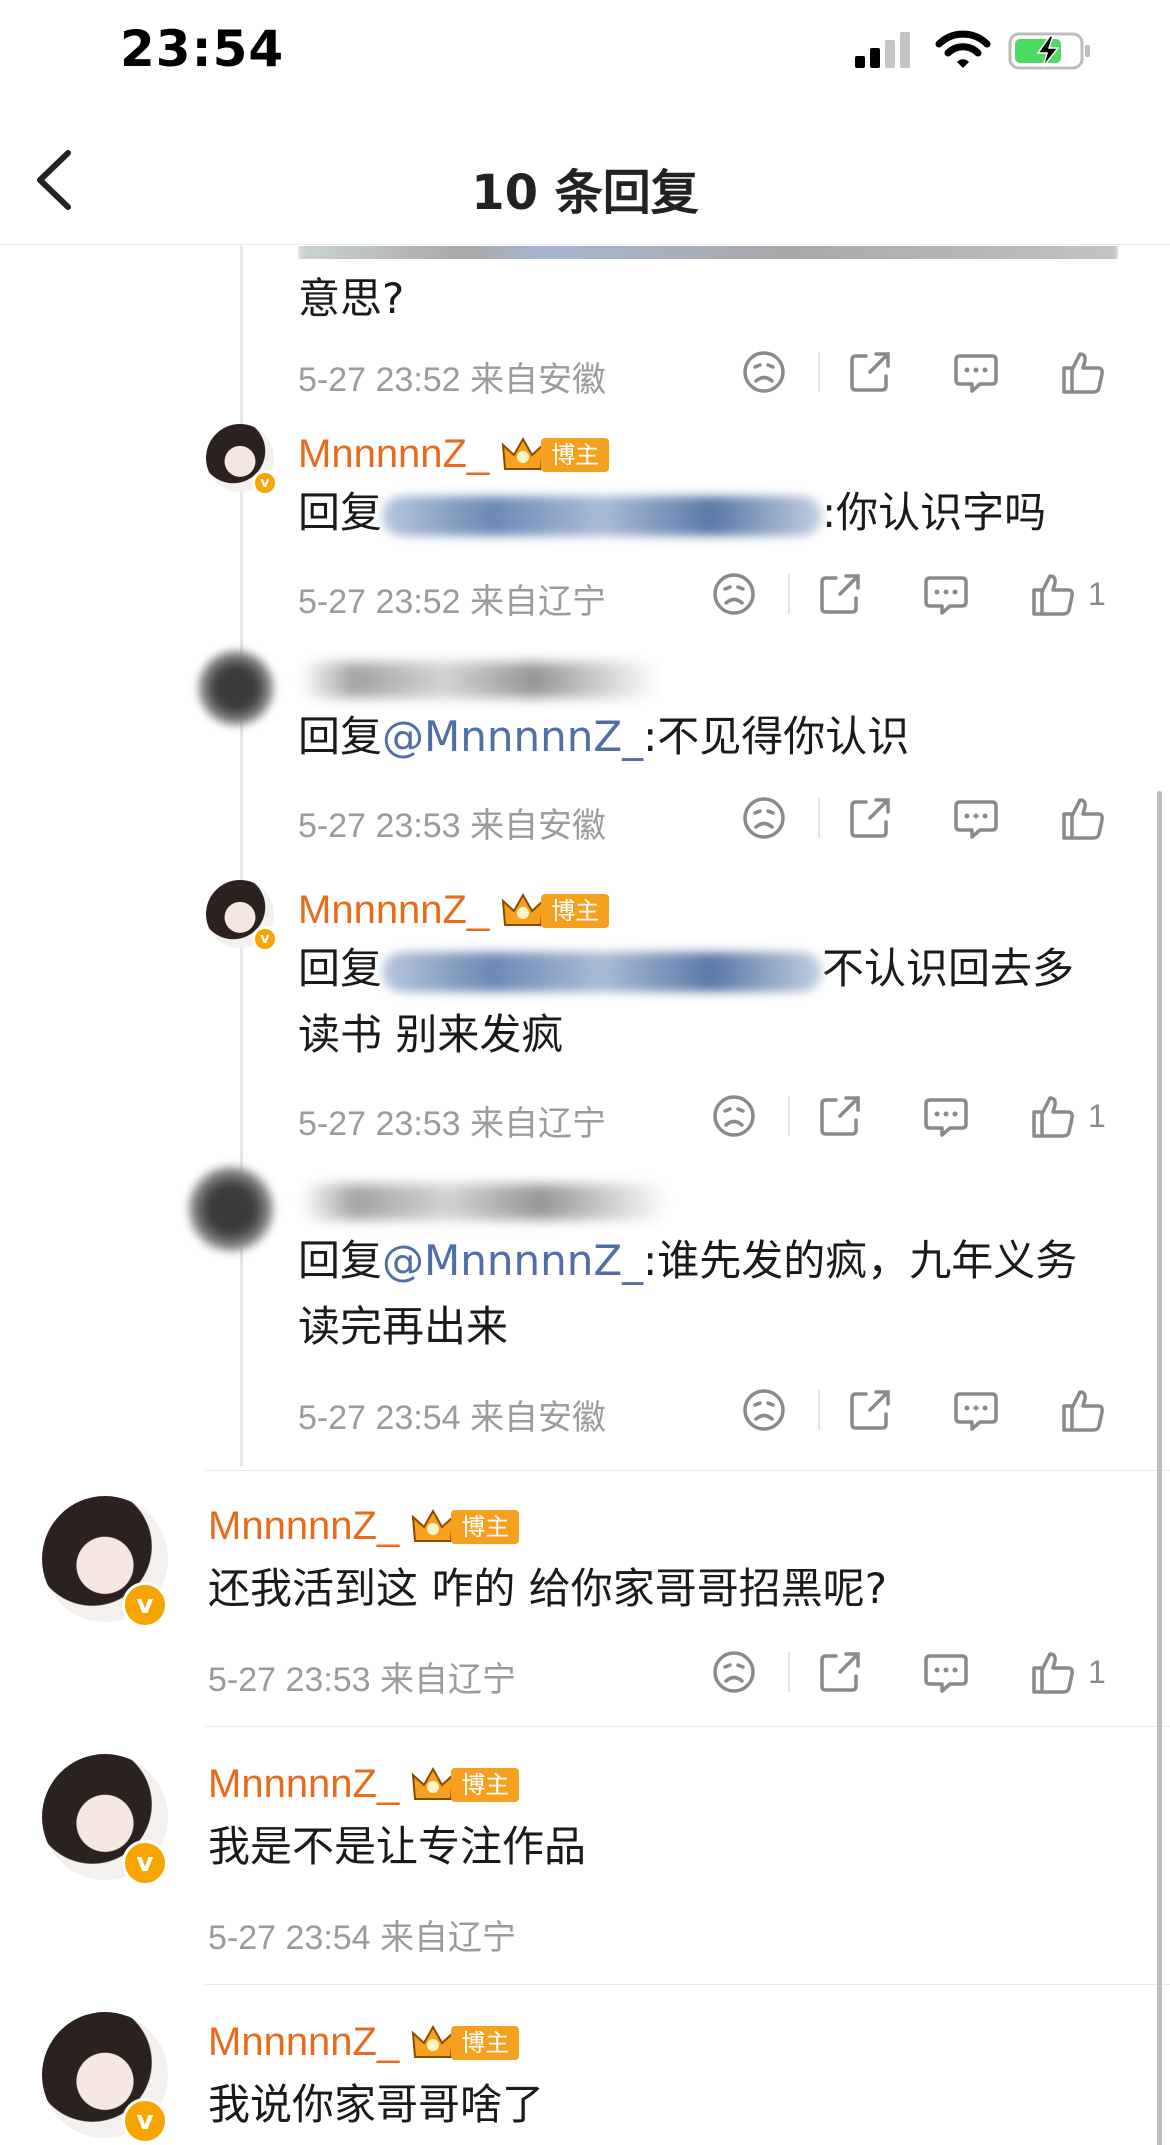 The height and width of the screenshot is (2145, 1170). I want to click on cellular-signal-icon, so click(885, 50).